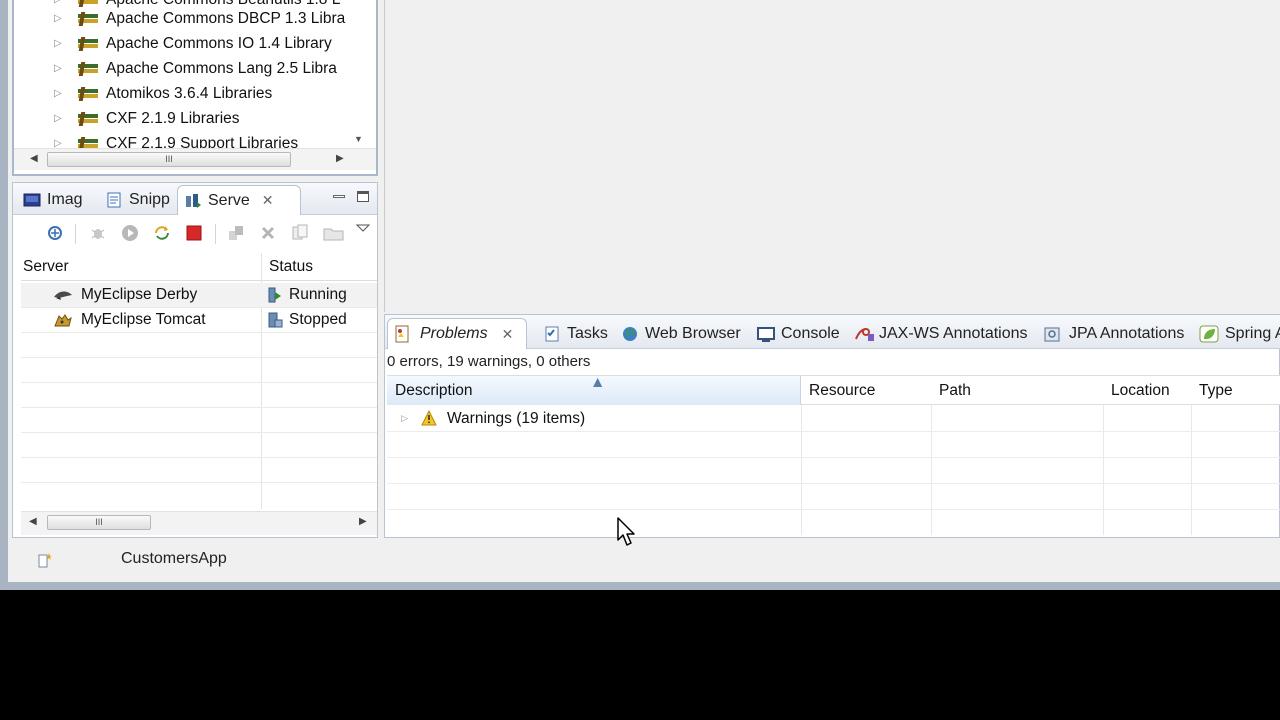  Describe the element at coordinates (65, 199) in the screenshot. I see `tab-label: Imag` at that location.